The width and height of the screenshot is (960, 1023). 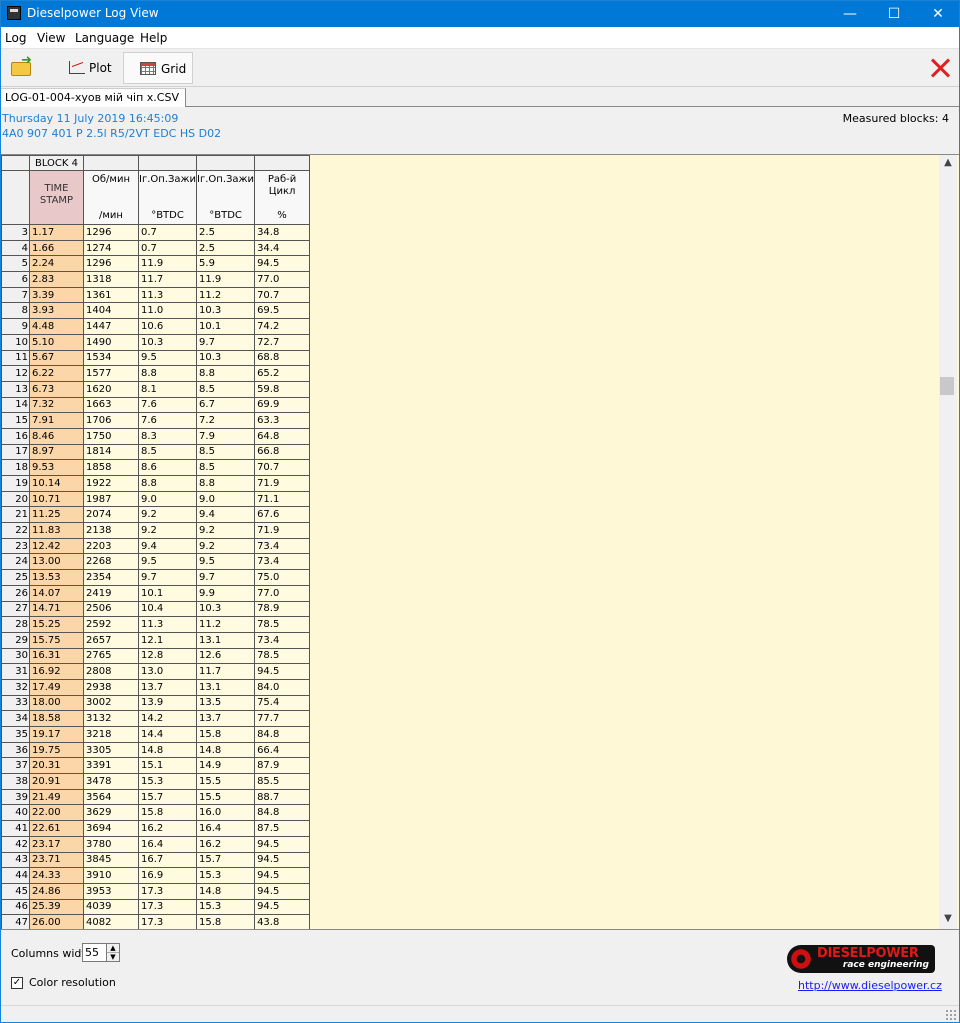 I want to click on table-cell: 16.0, so click(x=226, y=813).